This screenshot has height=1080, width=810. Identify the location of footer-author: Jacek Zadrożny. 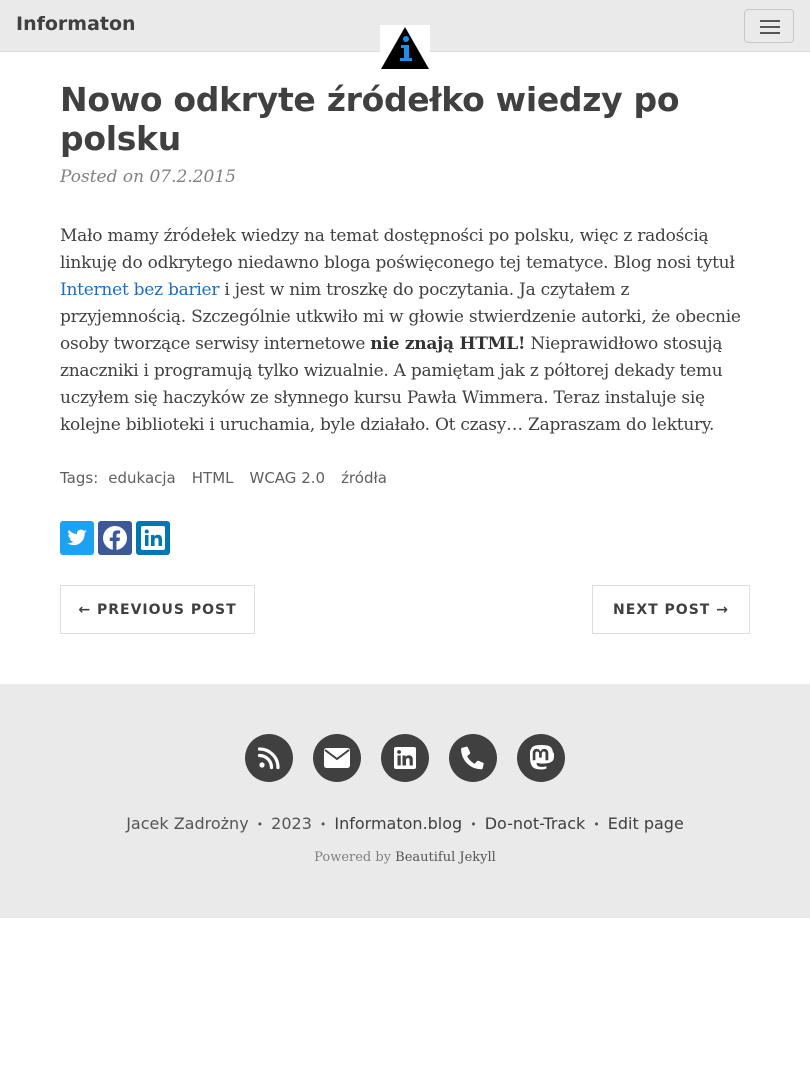
(187, 823).